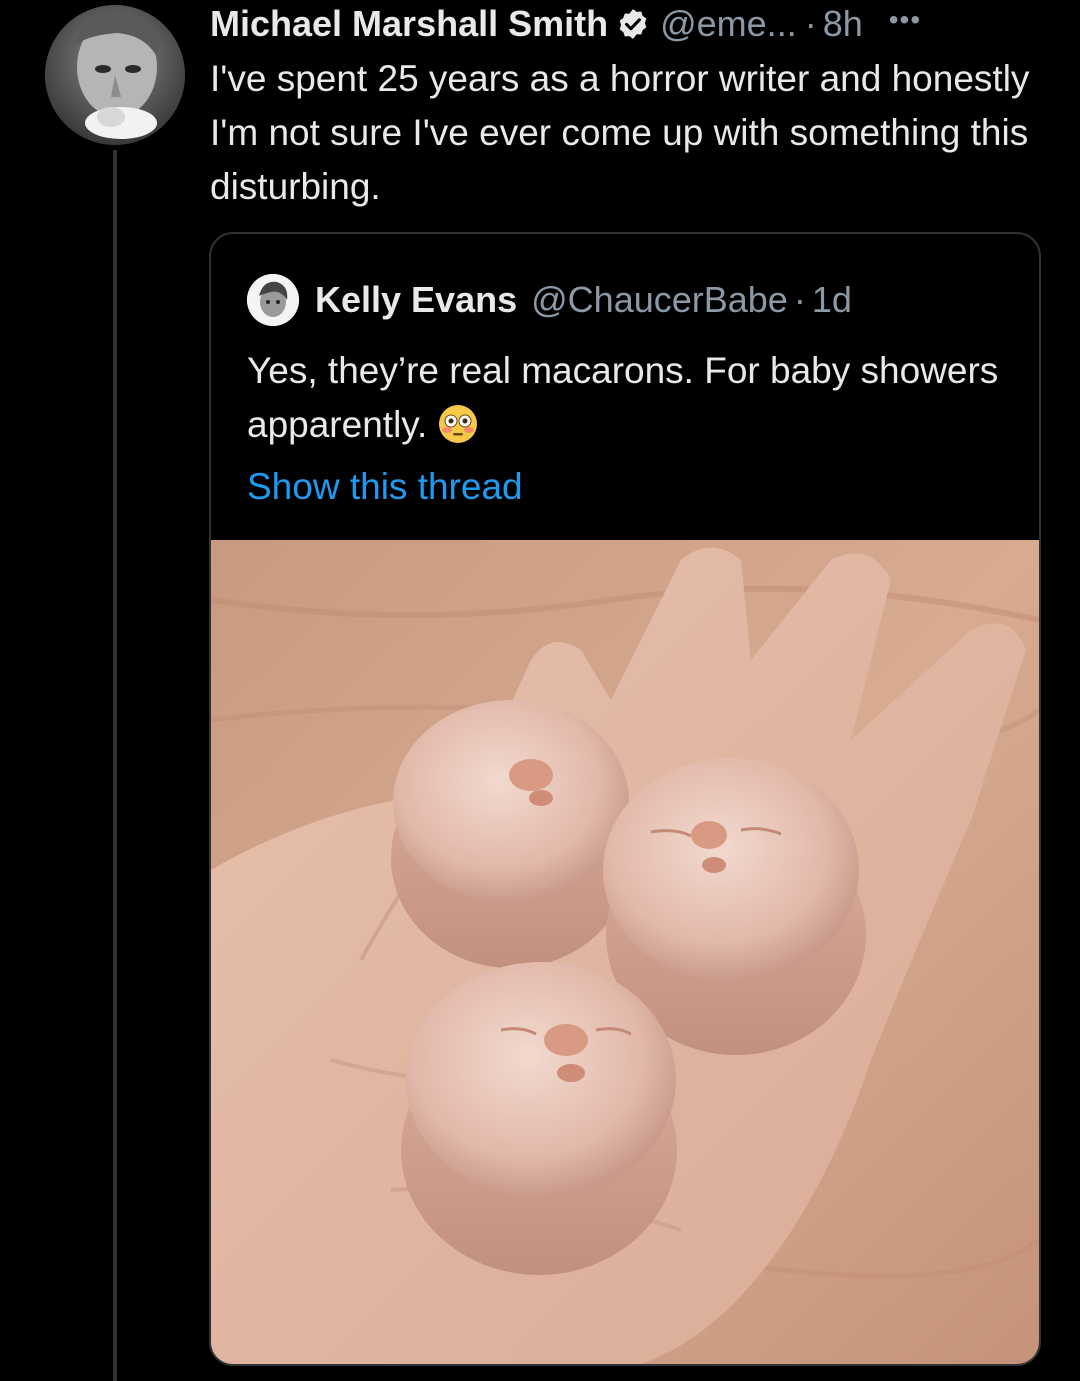 This screenshot has height=1381, width=1080. Describe the element at coordinates (273, 300) in the screenshot. I see `quoted-author-avatar` at that location.